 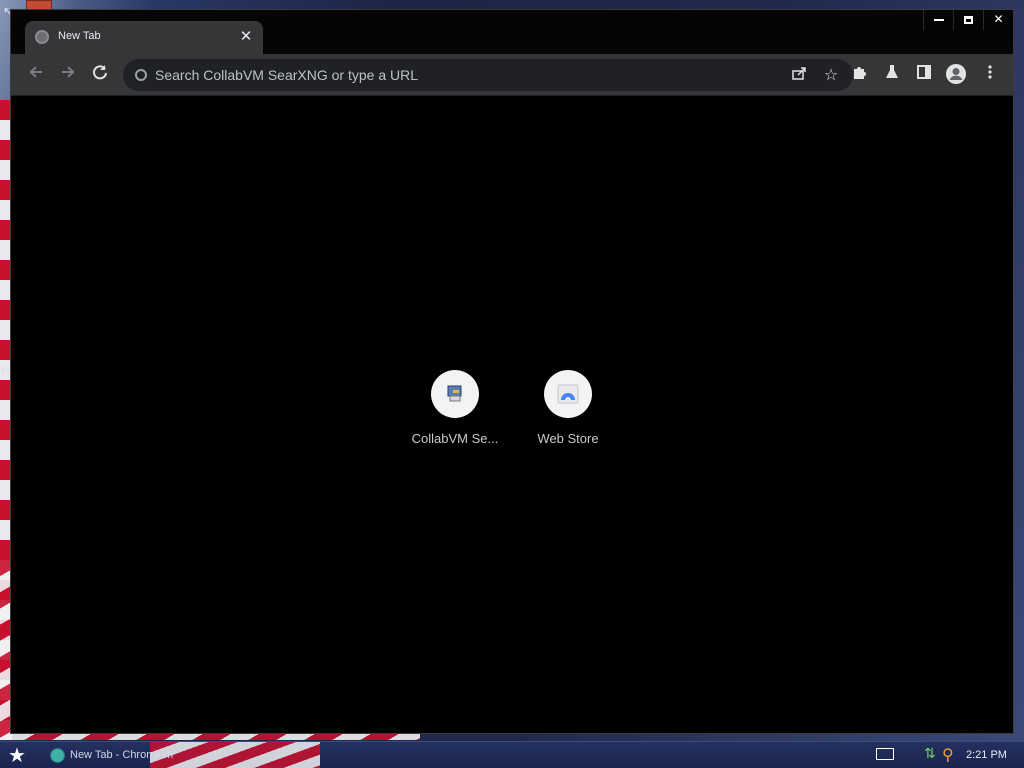 I want to click on search-icon: ⚲, so click(x=951, y=755).